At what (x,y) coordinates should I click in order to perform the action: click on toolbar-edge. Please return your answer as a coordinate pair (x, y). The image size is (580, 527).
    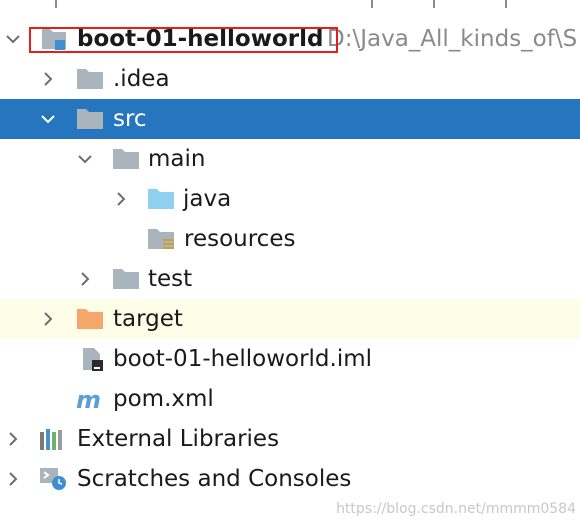
    Looking at the image, I should click on (290, 5).